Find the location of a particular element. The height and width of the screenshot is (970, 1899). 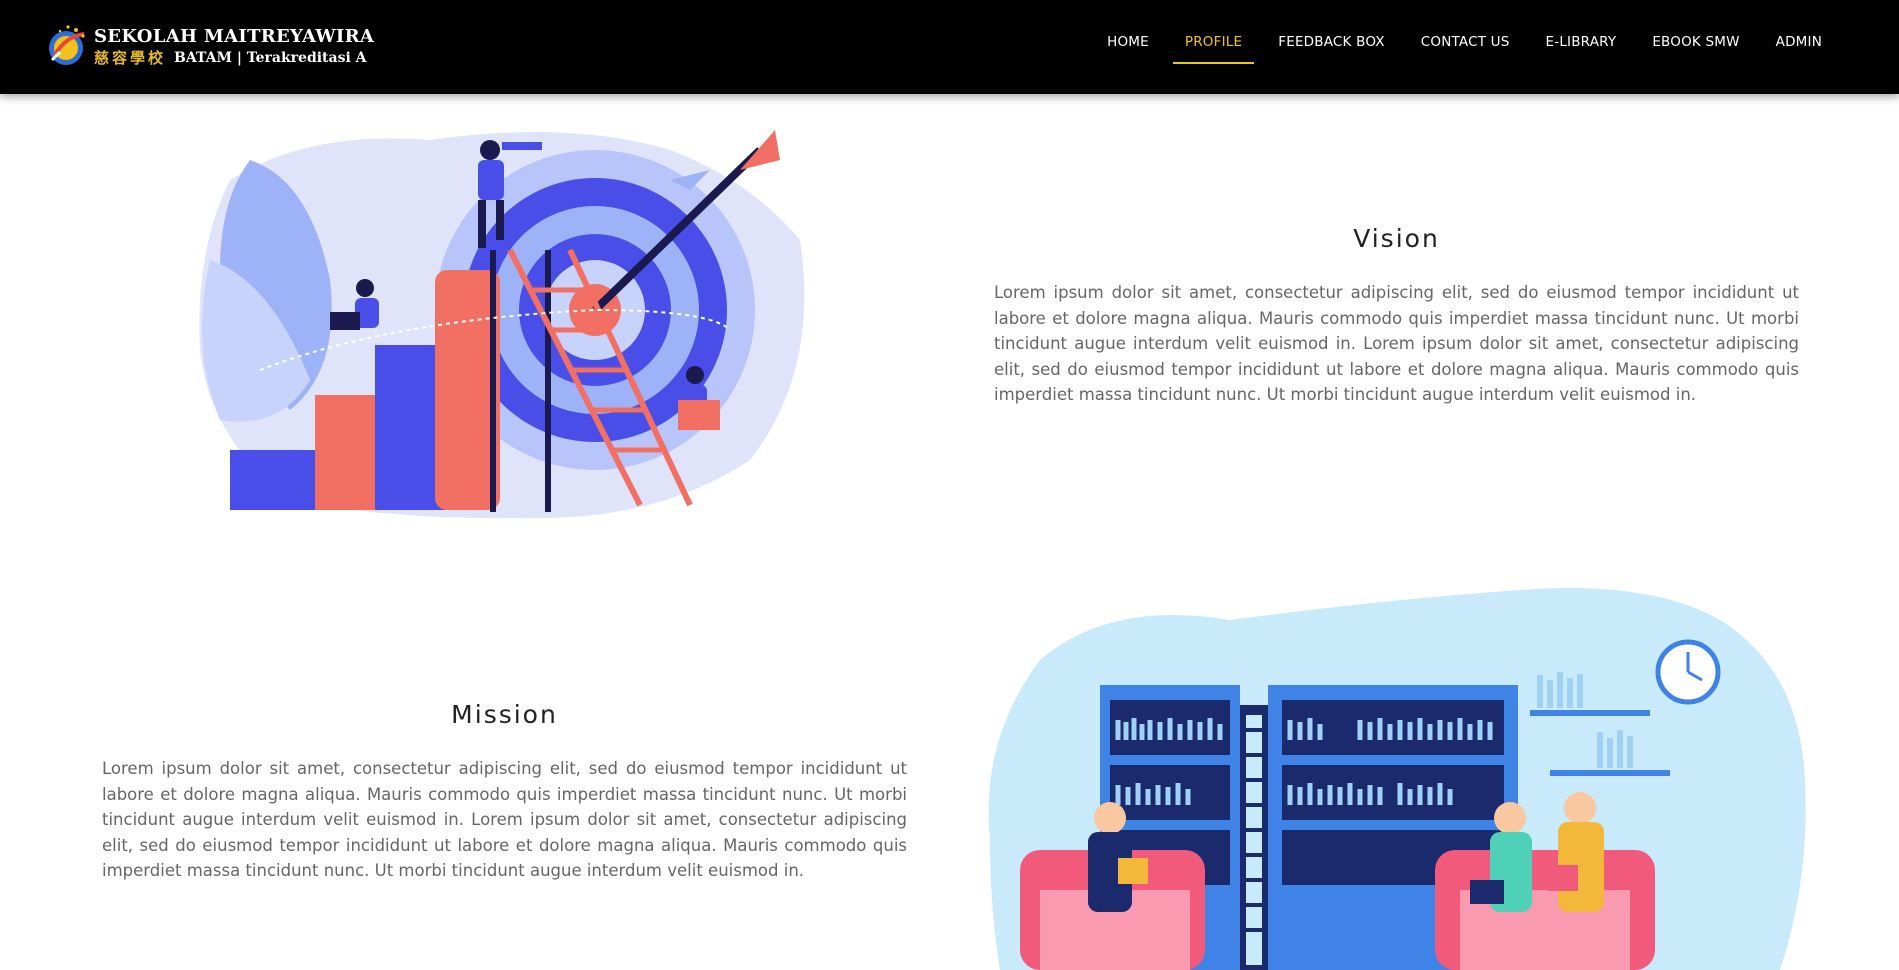

nav-e-library: E-LIBRARY is located at coordinates (1581, 44).